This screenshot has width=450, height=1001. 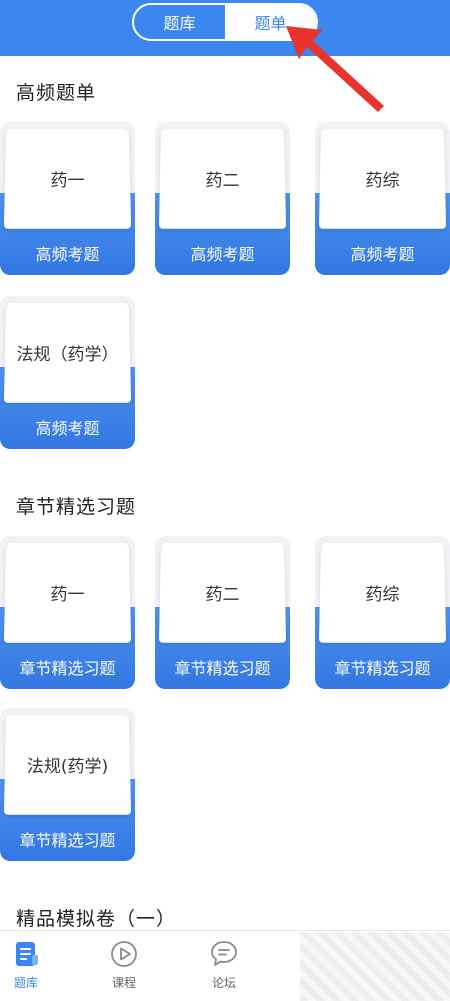 What do you see at coordinates (67, 764) in the screenshot?
I see `card-label: 法规(药学)` at bounding box center [67, 764].